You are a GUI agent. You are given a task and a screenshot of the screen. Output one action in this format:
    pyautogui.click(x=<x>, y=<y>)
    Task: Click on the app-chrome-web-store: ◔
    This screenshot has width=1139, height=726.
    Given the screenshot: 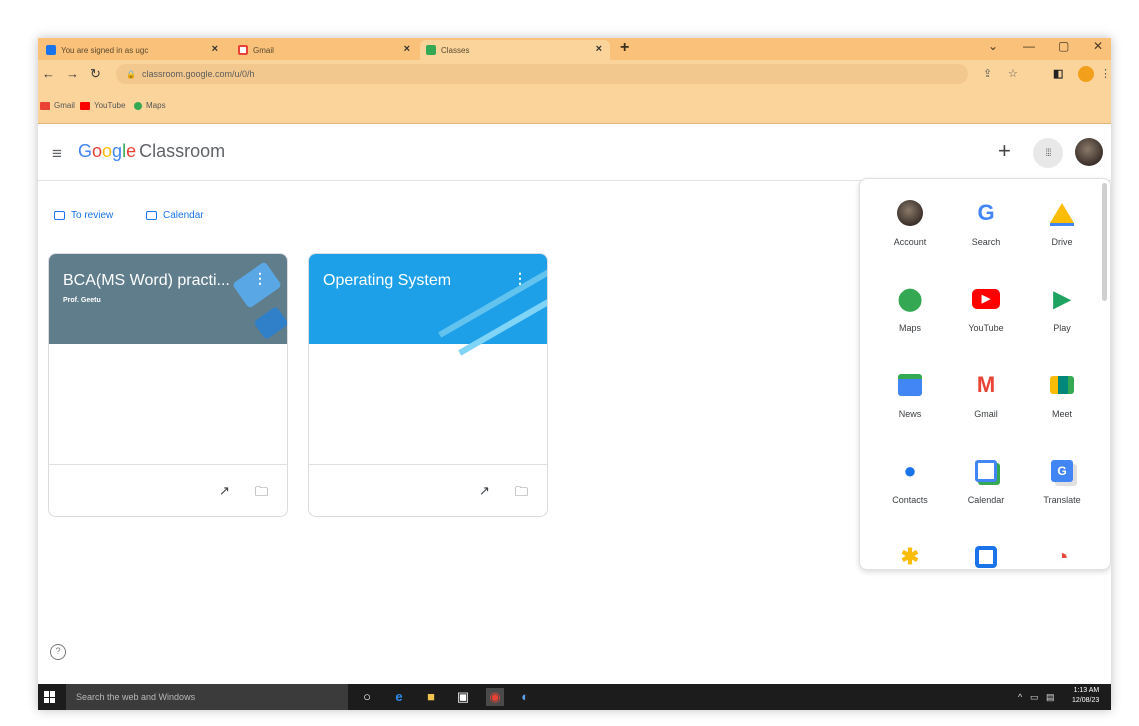 What is the action you would take?
    pyautogui.click(x=1062, y=546)
    